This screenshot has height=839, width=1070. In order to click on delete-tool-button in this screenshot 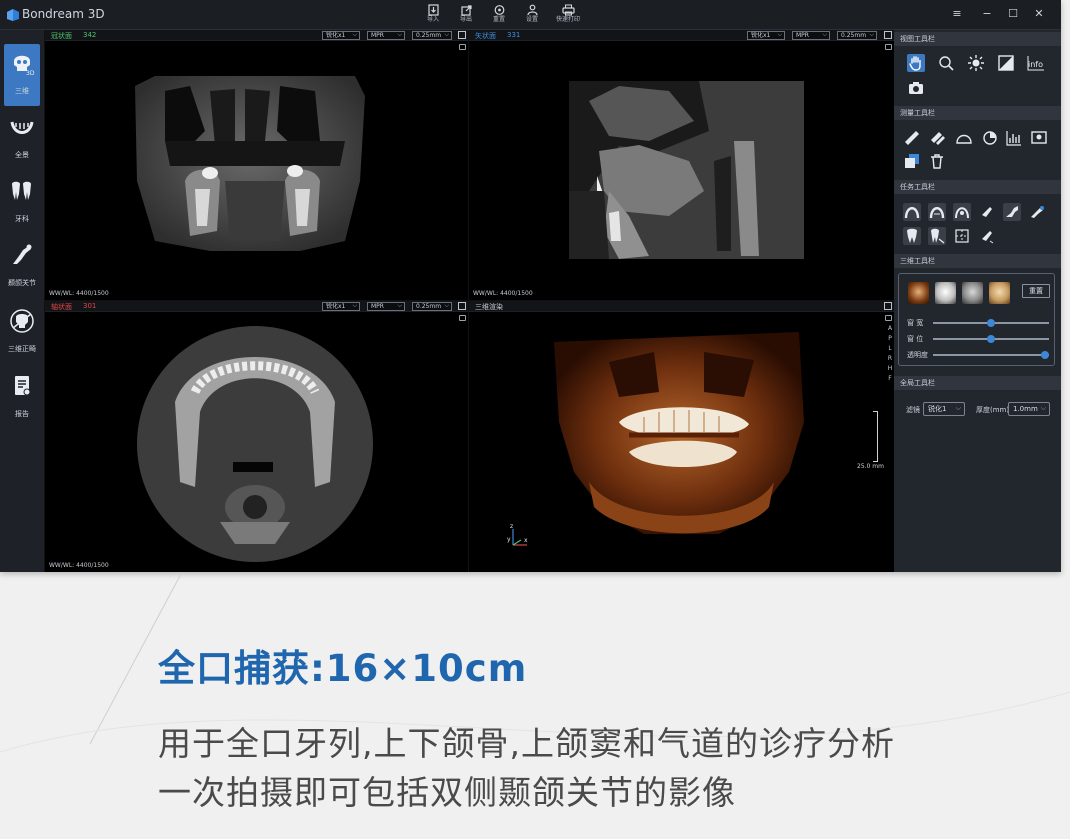, I will do `click(937, 161)`.